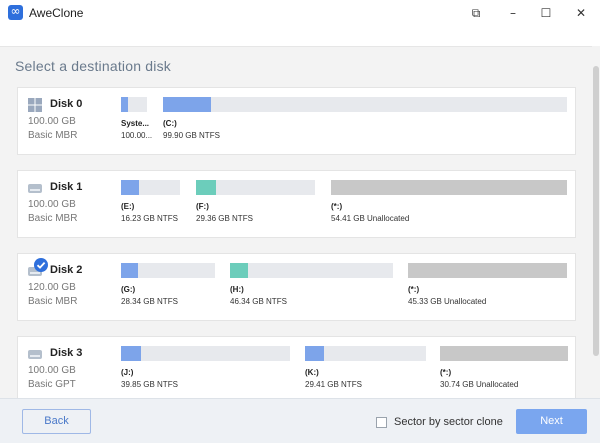  What do you see at coordinates (56, 13) in the screenshot?
I see `app-title: AweClone` at bounding box center [56, 13].